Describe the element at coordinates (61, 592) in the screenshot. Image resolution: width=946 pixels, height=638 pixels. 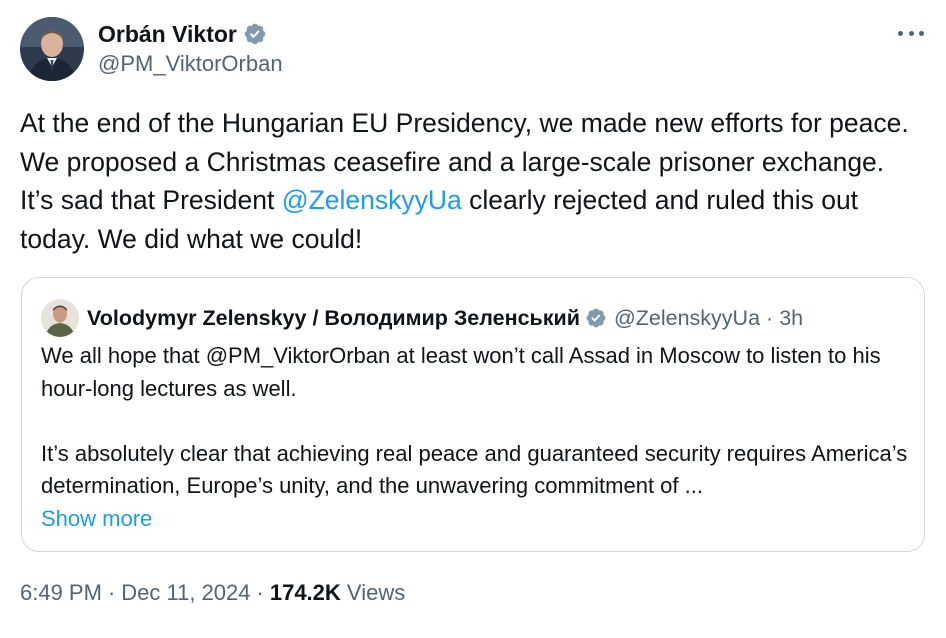
I see `tweet-time: 6:49 PM` at that location.